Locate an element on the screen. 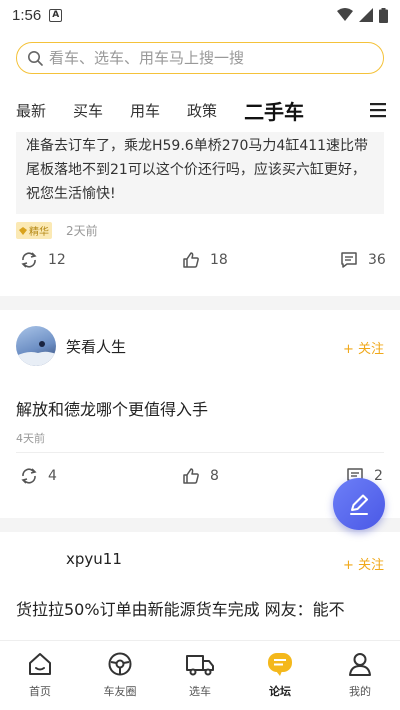  avatar is located at coordinates (36, 346).